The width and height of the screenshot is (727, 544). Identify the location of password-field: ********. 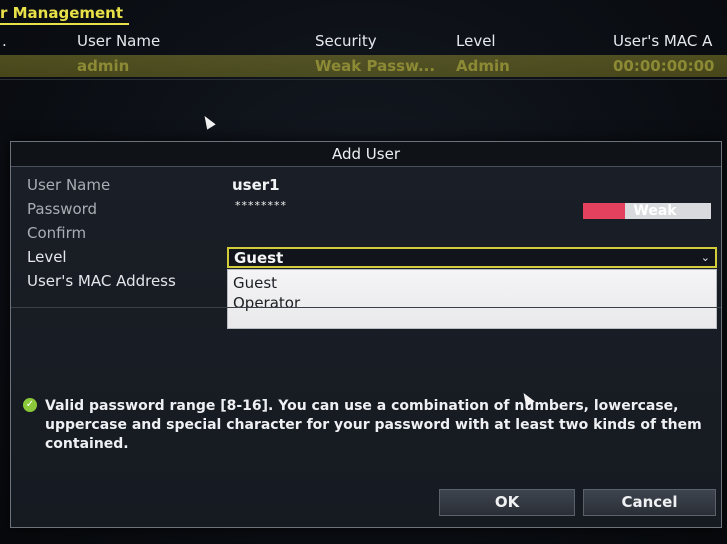
(261, 205).